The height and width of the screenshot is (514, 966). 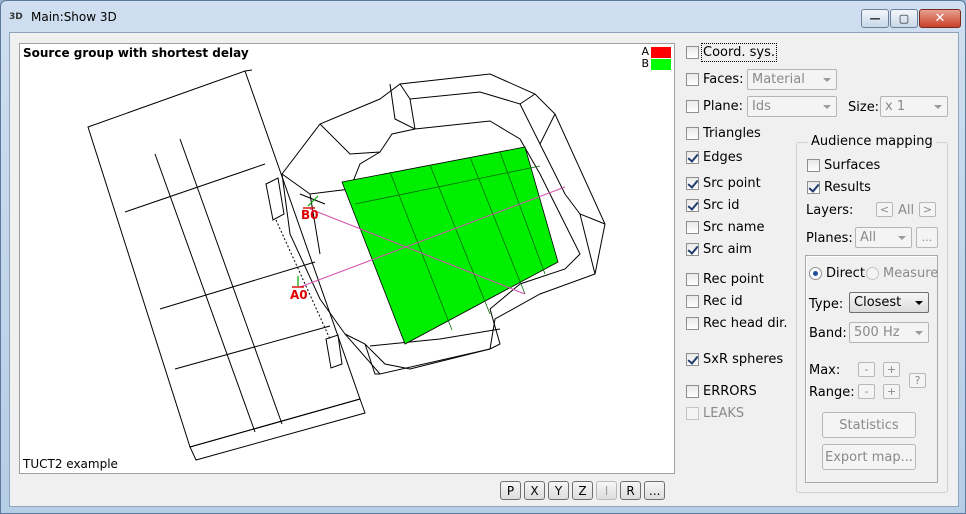 What do you see at coordinates (792, 79) in the screenshot?
I see `faces-select: Material` at bounding box center [792, 79].